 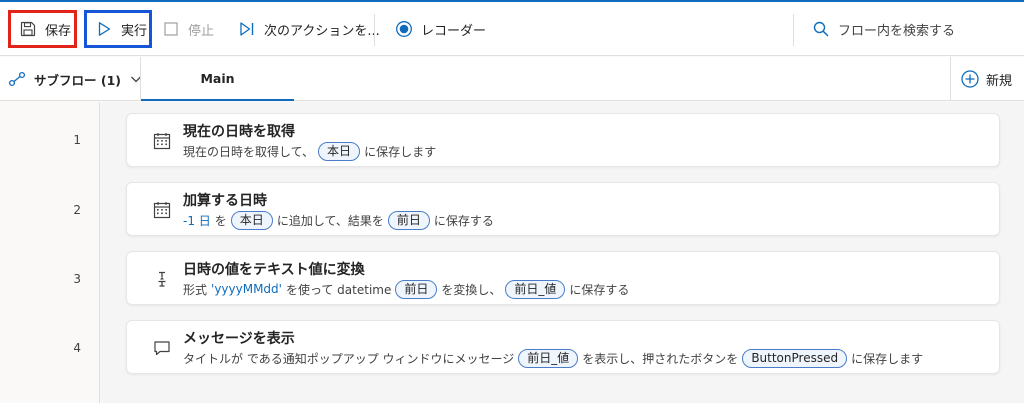 What do you see at coordinates (171, 29) in the screenshot?
I see `stop-icon` at bounding box center [171, 29].